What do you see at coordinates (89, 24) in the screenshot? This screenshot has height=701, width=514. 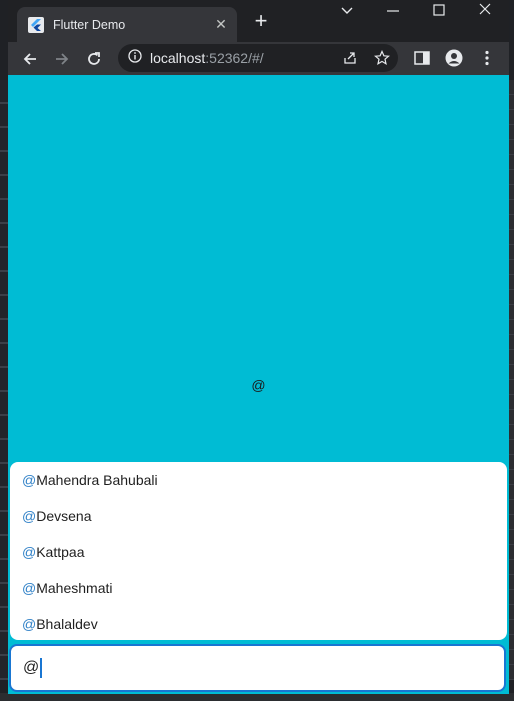 I see `tab-title: Flutter Demo` at bounding box center [89, 24].